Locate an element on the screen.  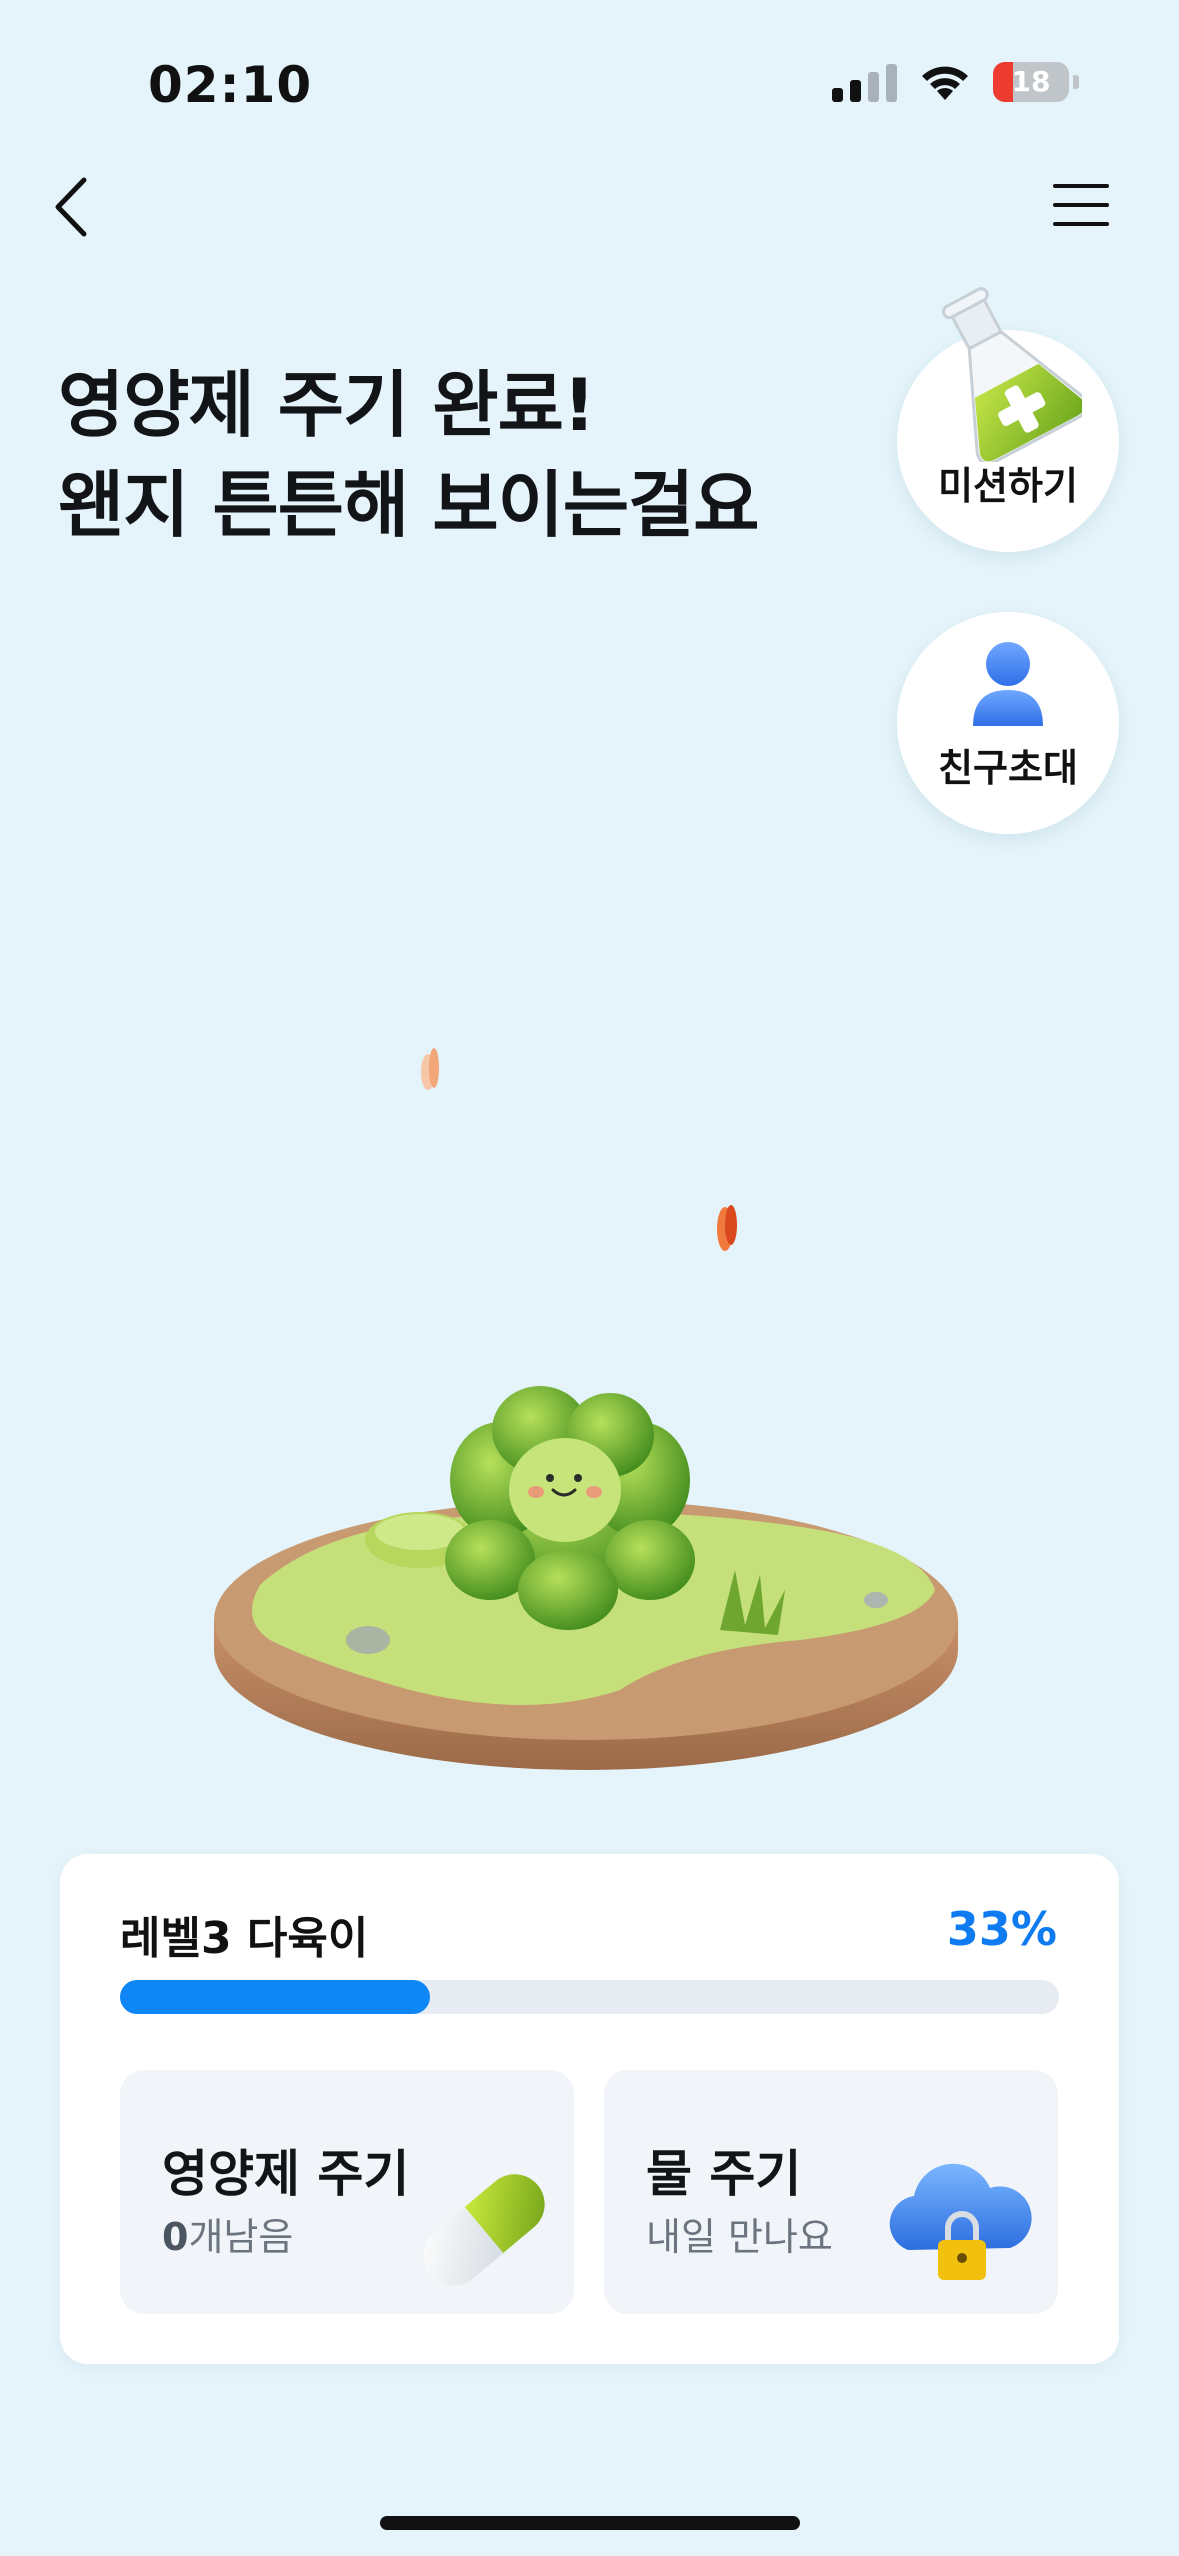
locked-cloud-icon is located at coordinates (960, 2221).